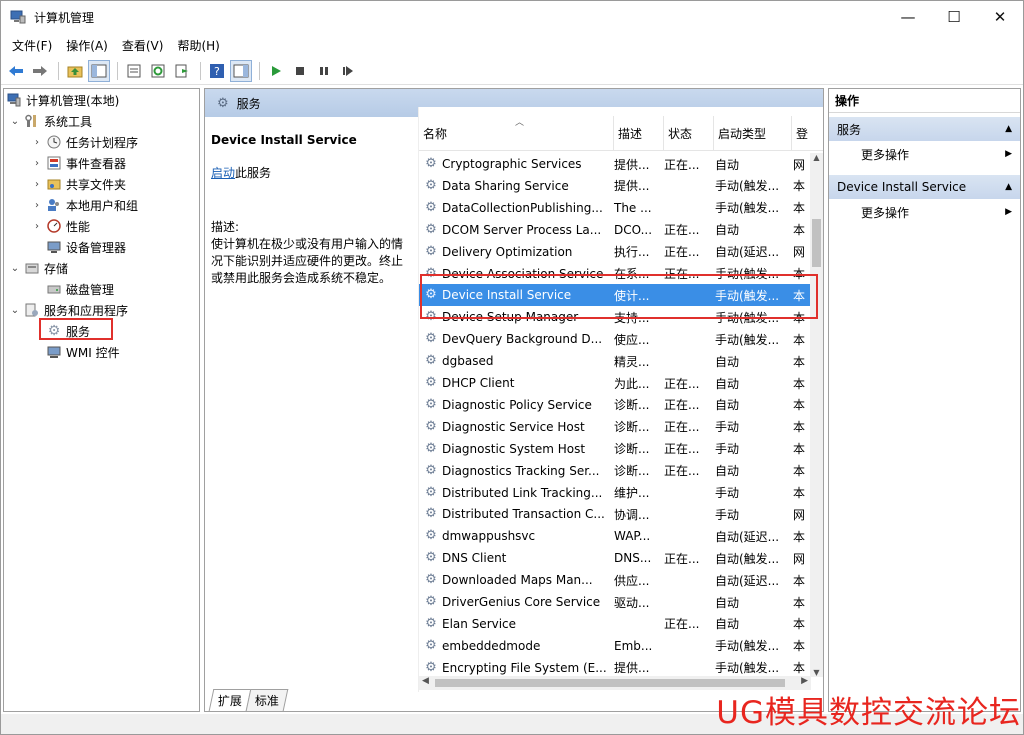 This screenshot has width=1024, height=735. What do you see at coordinates (69, 310) in the screenshot?
I see `tree-services-apps: ⌄ 服务和应用程序` at bounding box center [69, 310].